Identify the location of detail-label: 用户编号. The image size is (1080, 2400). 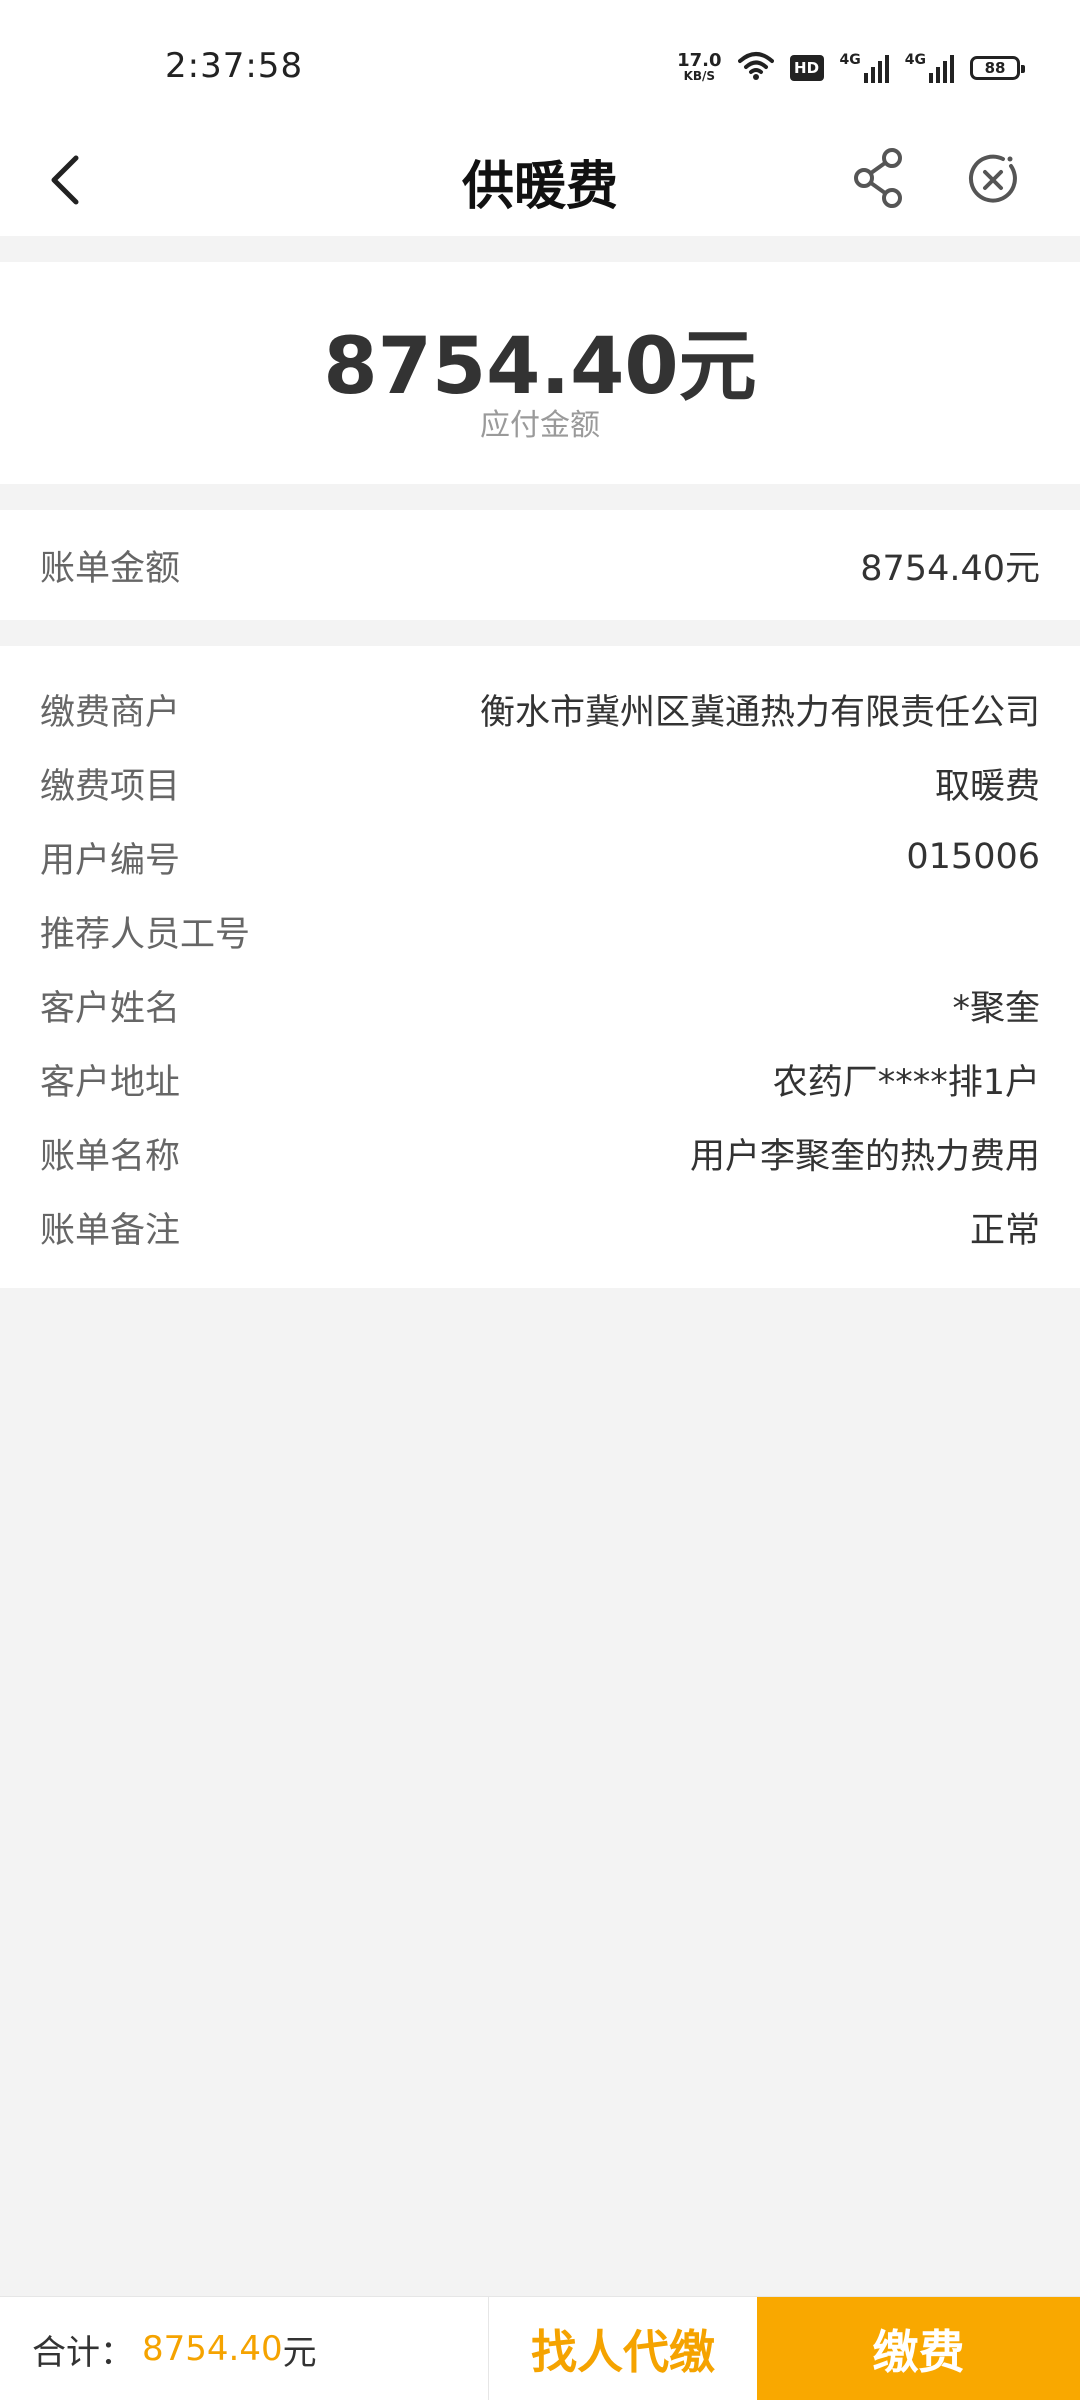
(110, 860).